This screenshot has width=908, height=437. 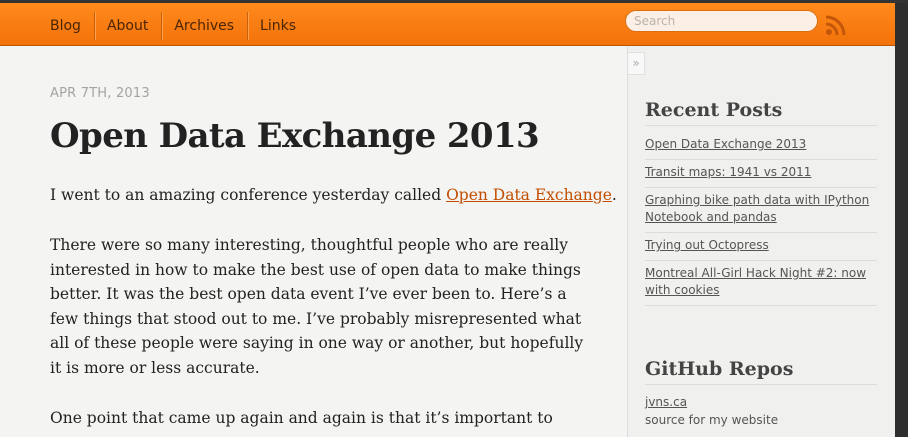 What do you see at coordinates (761, 402) in the screenshot?
I see `repo-link: jvns.ca` at bounding box center [761, 402].